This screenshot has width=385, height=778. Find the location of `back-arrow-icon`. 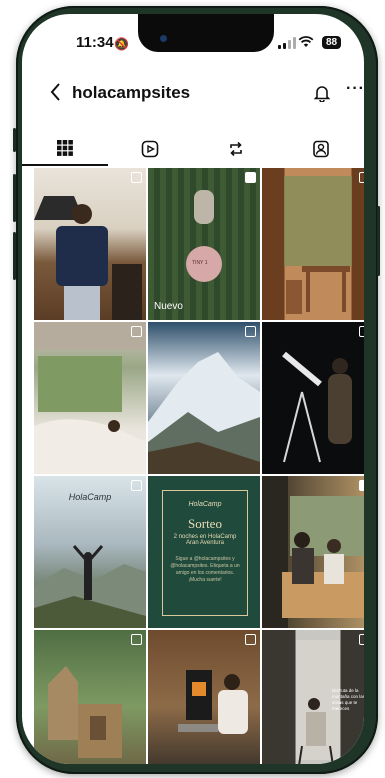

back-arrow-icon is located at coordinates (56, 92).